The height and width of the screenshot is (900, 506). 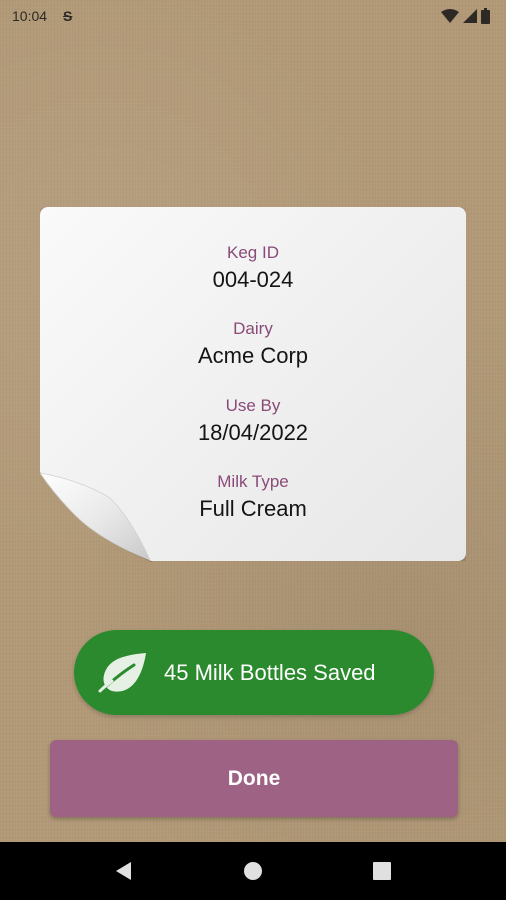 I want to click on field-keg-id: Keg ID 004-024, so click(x=253, y=268).